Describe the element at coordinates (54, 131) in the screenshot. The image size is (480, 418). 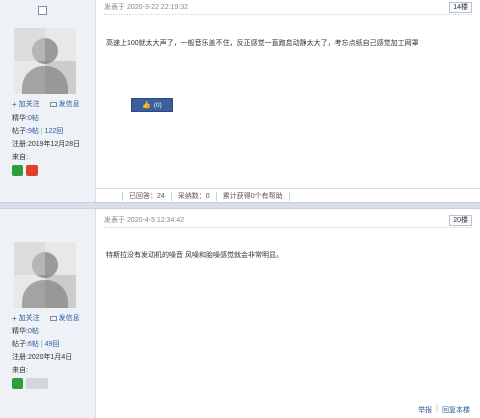
I see `reply-count: 122回` at that location.